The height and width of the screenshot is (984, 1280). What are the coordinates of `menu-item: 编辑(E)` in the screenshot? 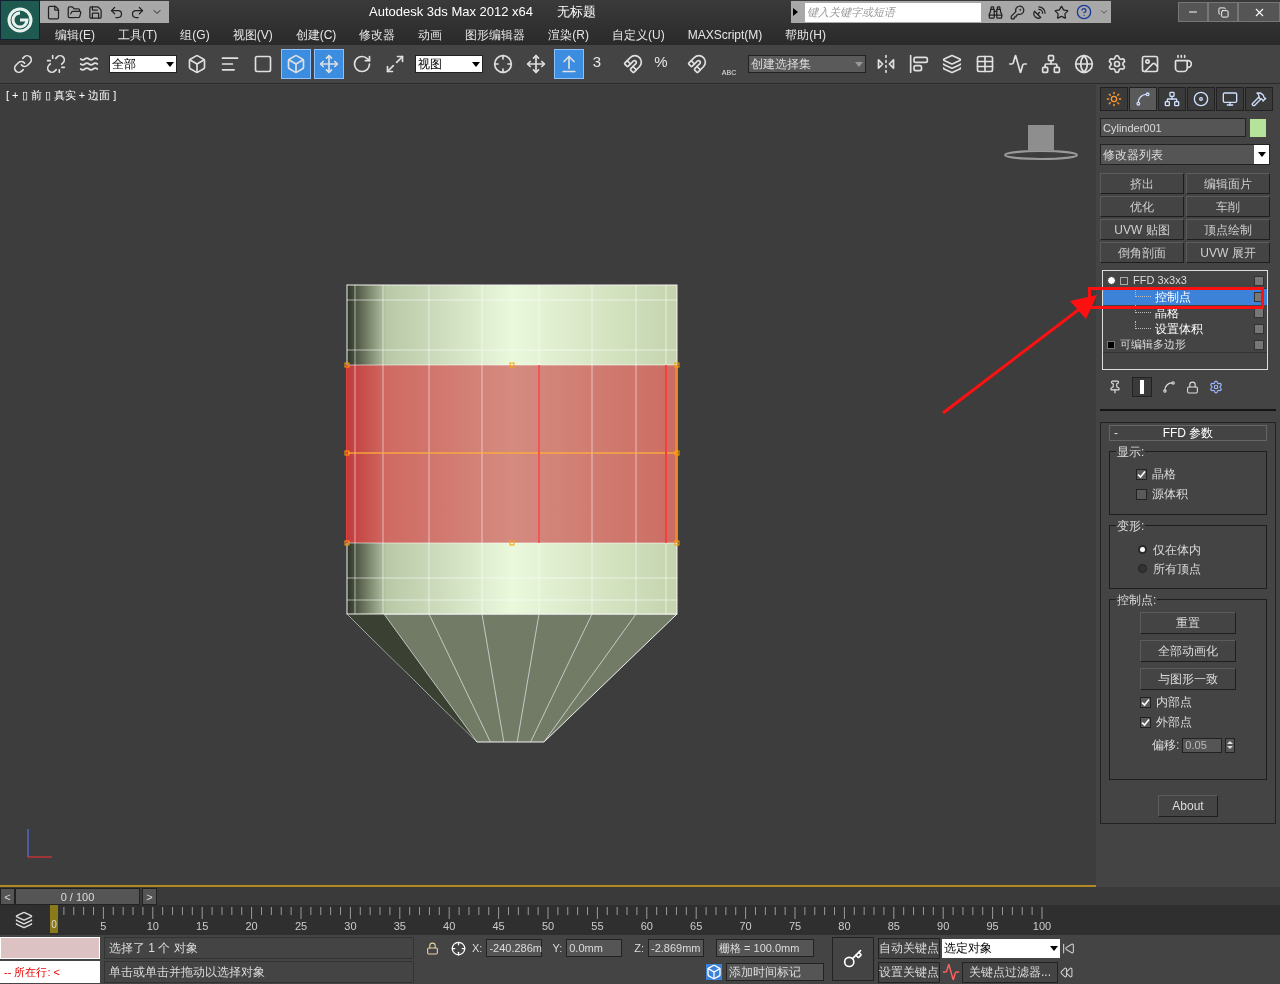 It's located at (75, 34).